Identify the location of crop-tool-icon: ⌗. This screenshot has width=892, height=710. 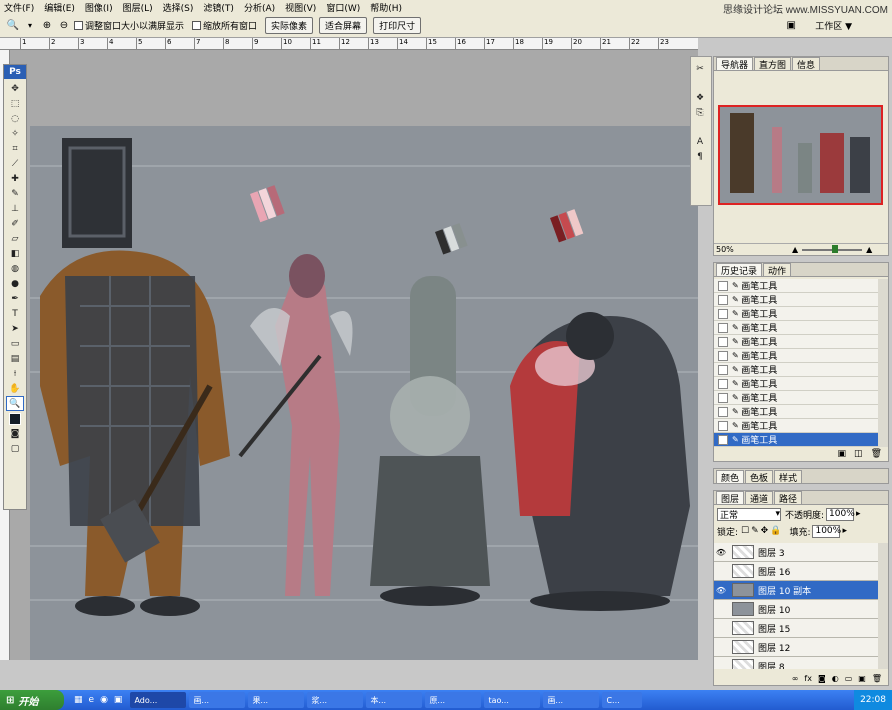
(15, 148).